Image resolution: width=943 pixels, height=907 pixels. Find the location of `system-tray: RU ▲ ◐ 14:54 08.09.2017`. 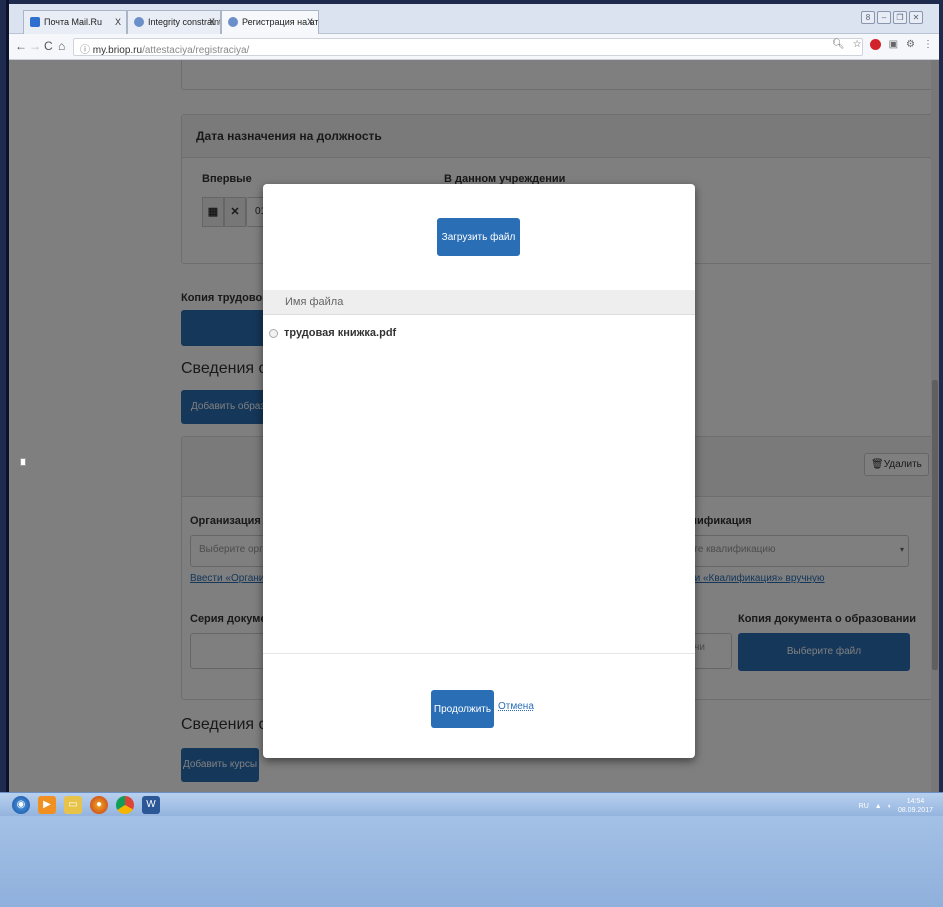

system-tray: RU ▲ ◐ 14:54 08.09.2017 is located at coordinates (896, 806).